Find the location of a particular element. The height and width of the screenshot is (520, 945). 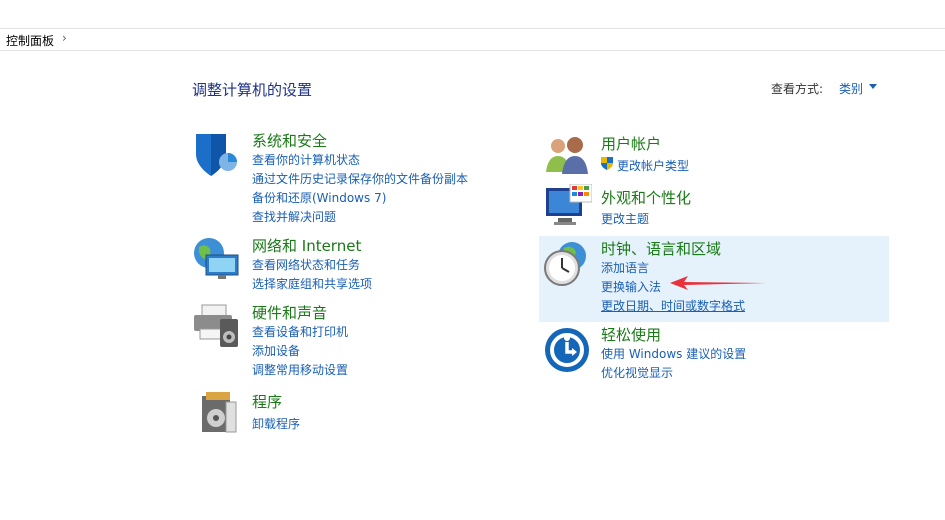

printer-icon is located at coordinates (216, 325).